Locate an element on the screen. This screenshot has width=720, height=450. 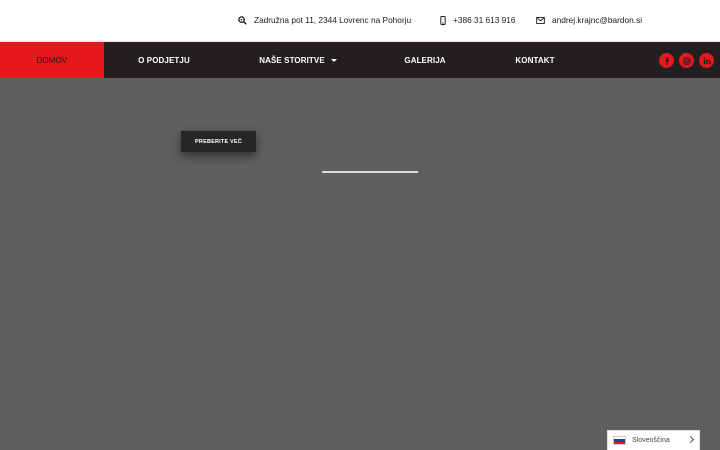
instagram-icon is located at coordinates (686, 60).